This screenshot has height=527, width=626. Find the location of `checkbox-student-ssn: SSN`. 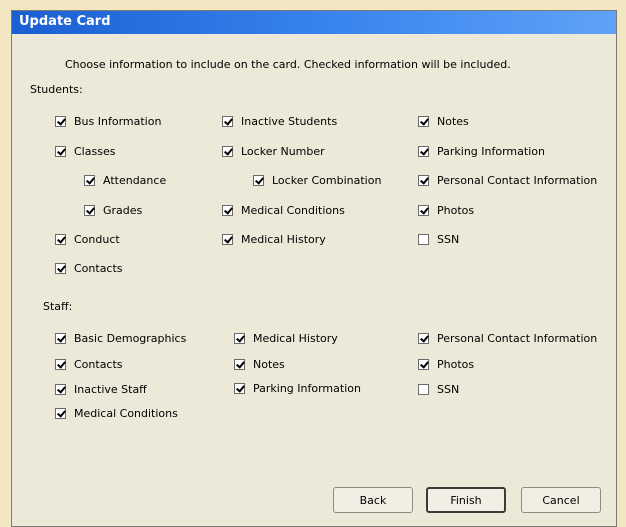

checkbox-student-ssn: SSN is located at coordinates (438, 239).